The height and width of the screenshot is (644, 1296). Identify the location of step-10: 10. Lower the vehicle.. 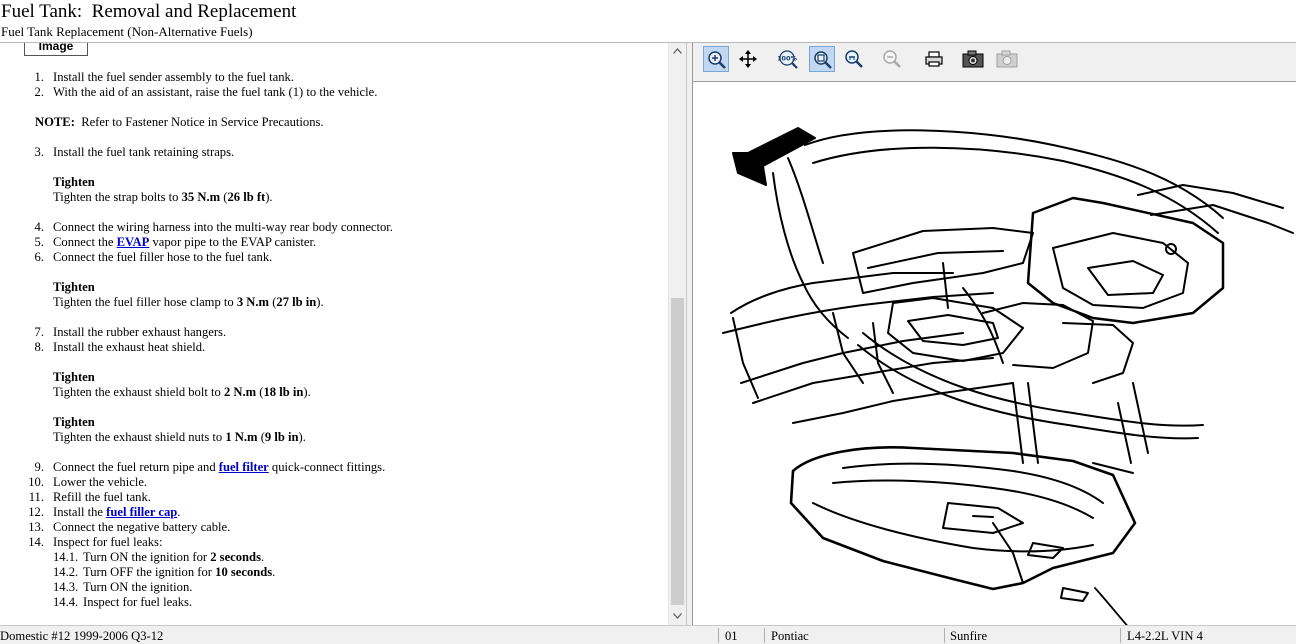
(88, 482).